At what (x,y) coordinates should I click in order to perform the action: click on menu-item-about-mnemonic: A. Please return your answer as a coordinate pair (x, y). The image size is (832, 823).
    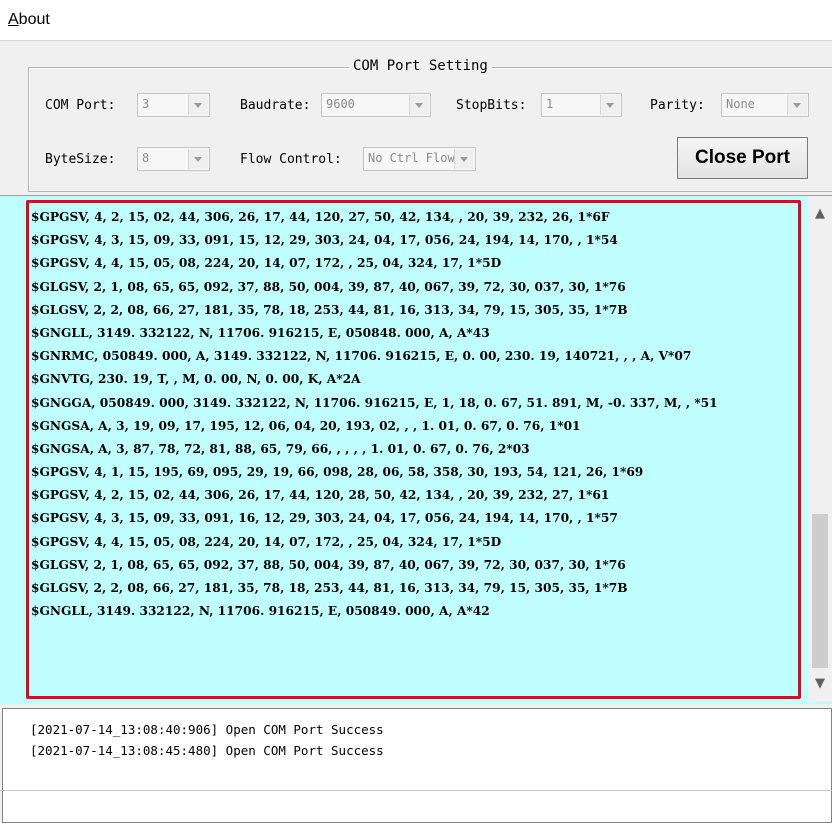
    Looking at the image, I should click on (13, 19).